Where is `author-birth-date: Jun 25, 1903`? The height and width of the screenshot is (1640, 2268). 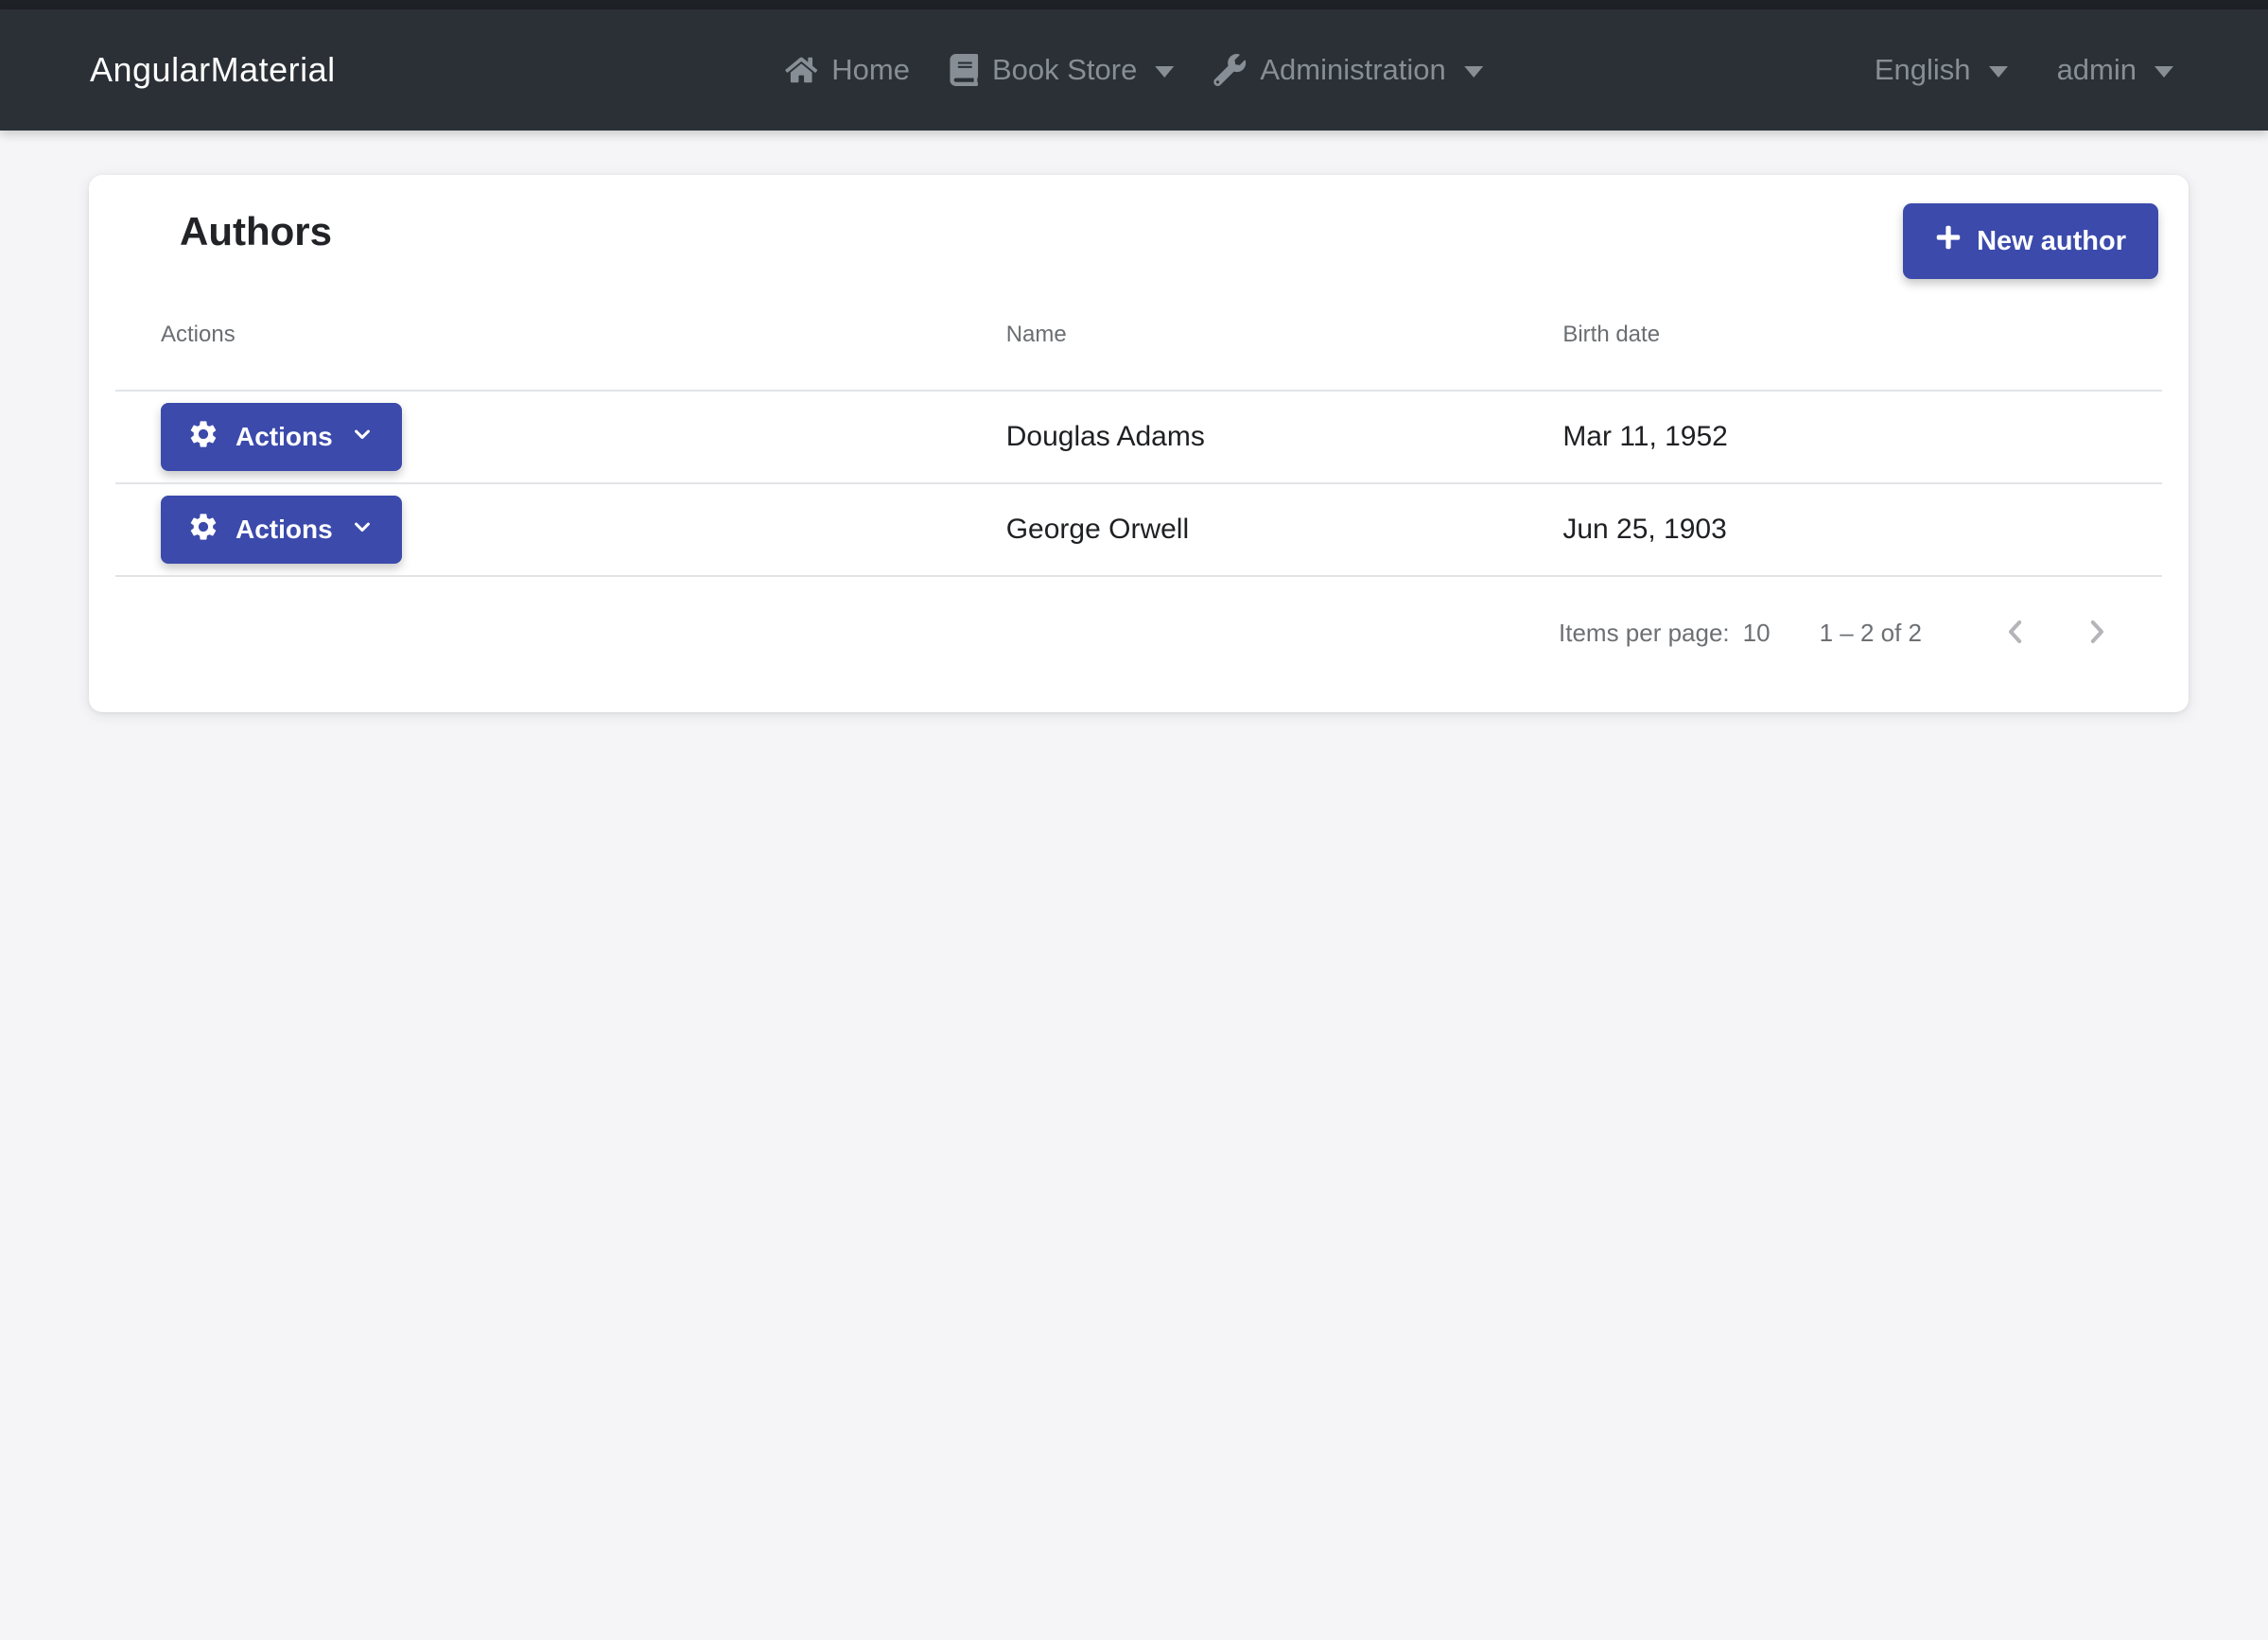
author-birth-date: Jun 25, 1903 is located at coordinates (1839, 530).